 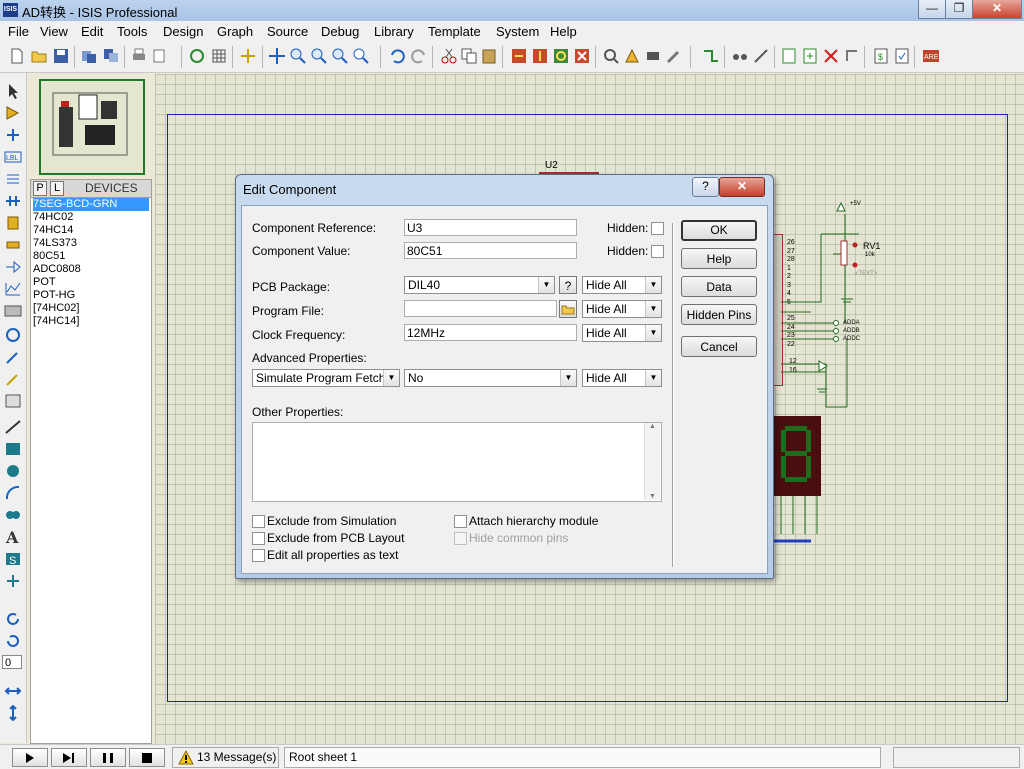 What do you see at coordinates (490, 332) in the screenshot?
I see `clock-frequency-input: 12MHz` at bounding box center [490, 332].